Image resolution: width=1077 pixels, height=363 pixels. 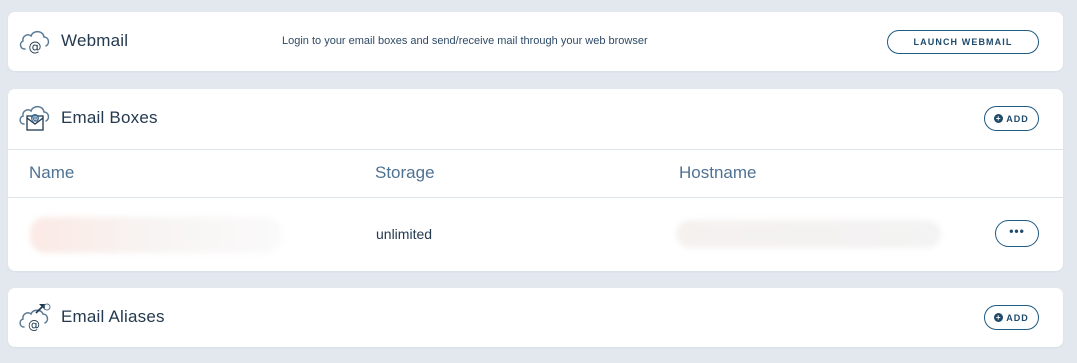 I want to click on email-aliases-title: Email Aliases, so click(x=113, y=316).